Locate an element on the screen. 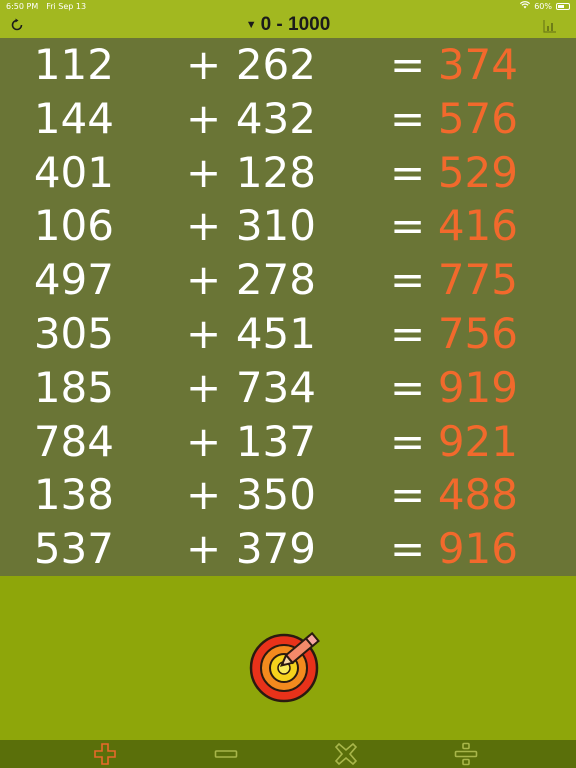  header: ▼ 0 - 1000 is located at coordinates (288, 25).